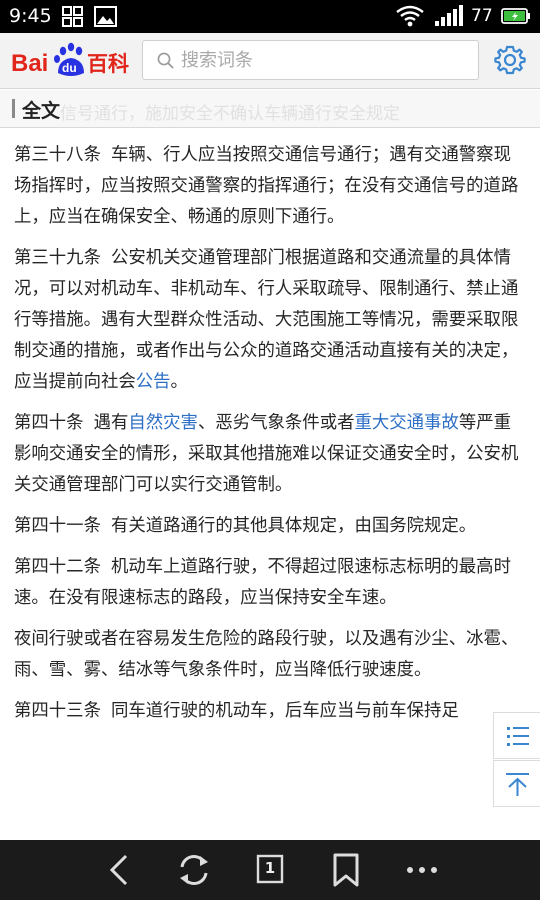 This screenshot has height=900, width=540. Describe the element at coordinates (284, 711) in the screenshot. I see `article-text: 同车道行驶的机动车，后车应当与前车保持足` at that location.